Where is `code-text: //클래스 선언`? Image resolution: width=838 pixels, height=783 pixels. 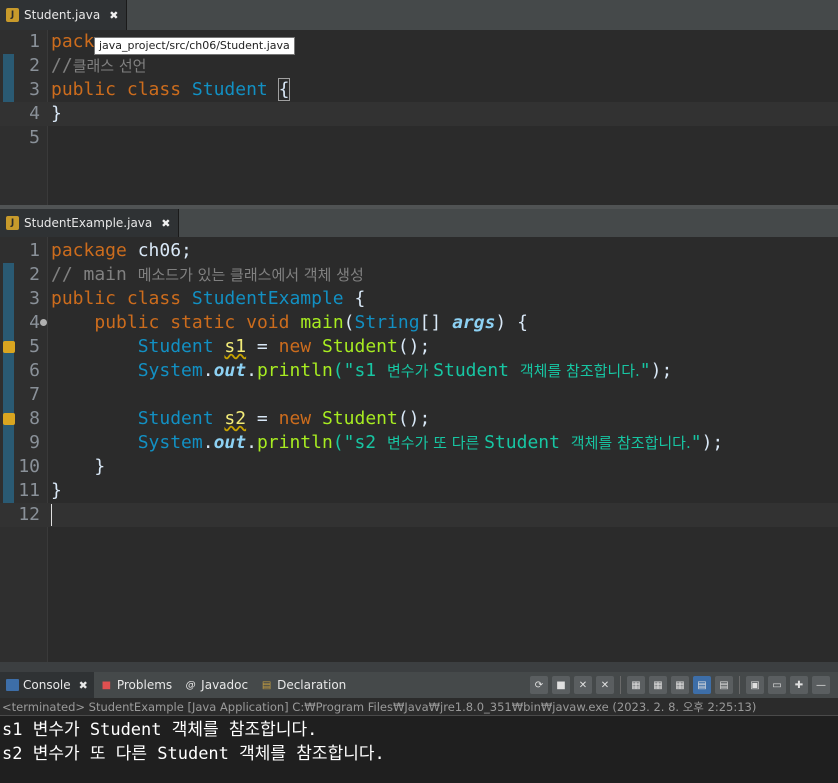
code-text: //클래스 선언 is located at coordinates (98, 66).